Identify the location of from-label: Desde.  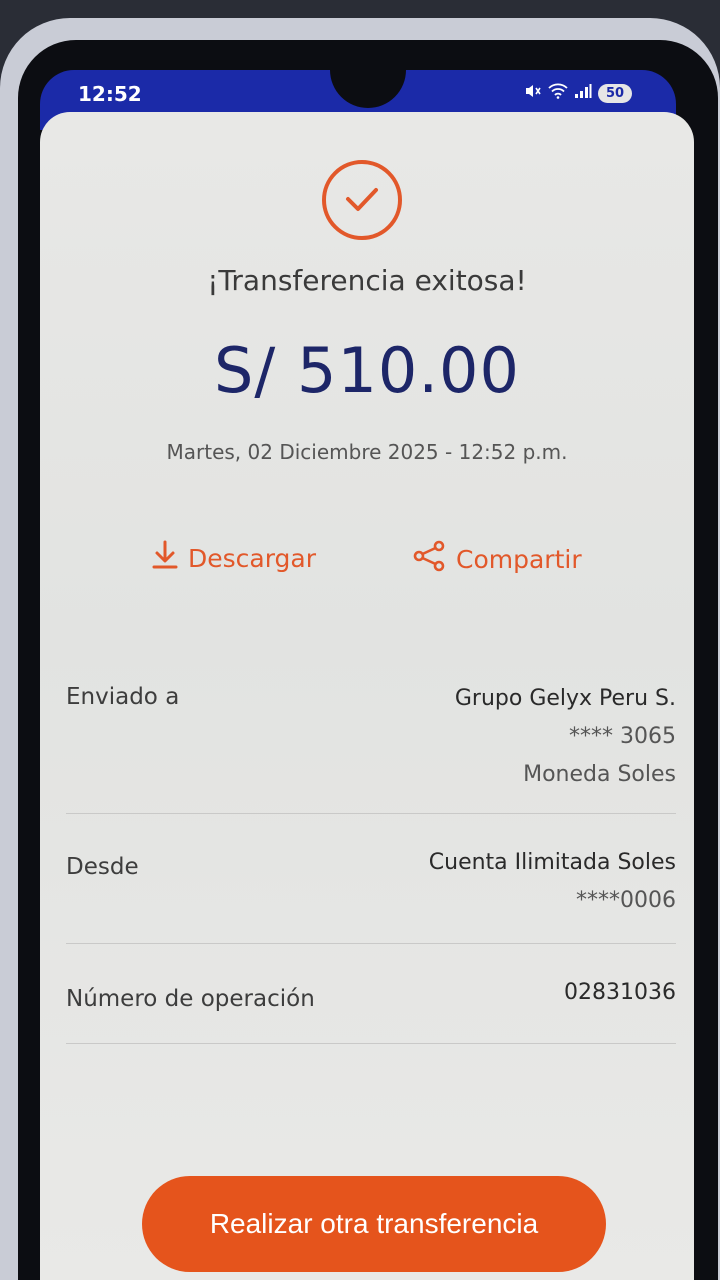
(102, 867).